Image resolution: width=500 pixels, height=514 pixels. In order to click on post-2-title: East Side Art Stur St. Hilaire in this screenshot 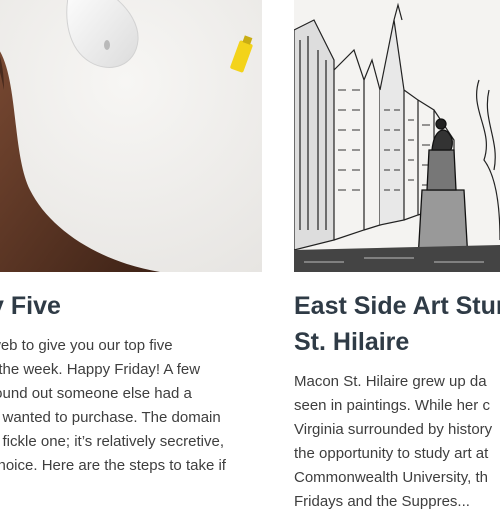, I will do `click(397, 324)`.